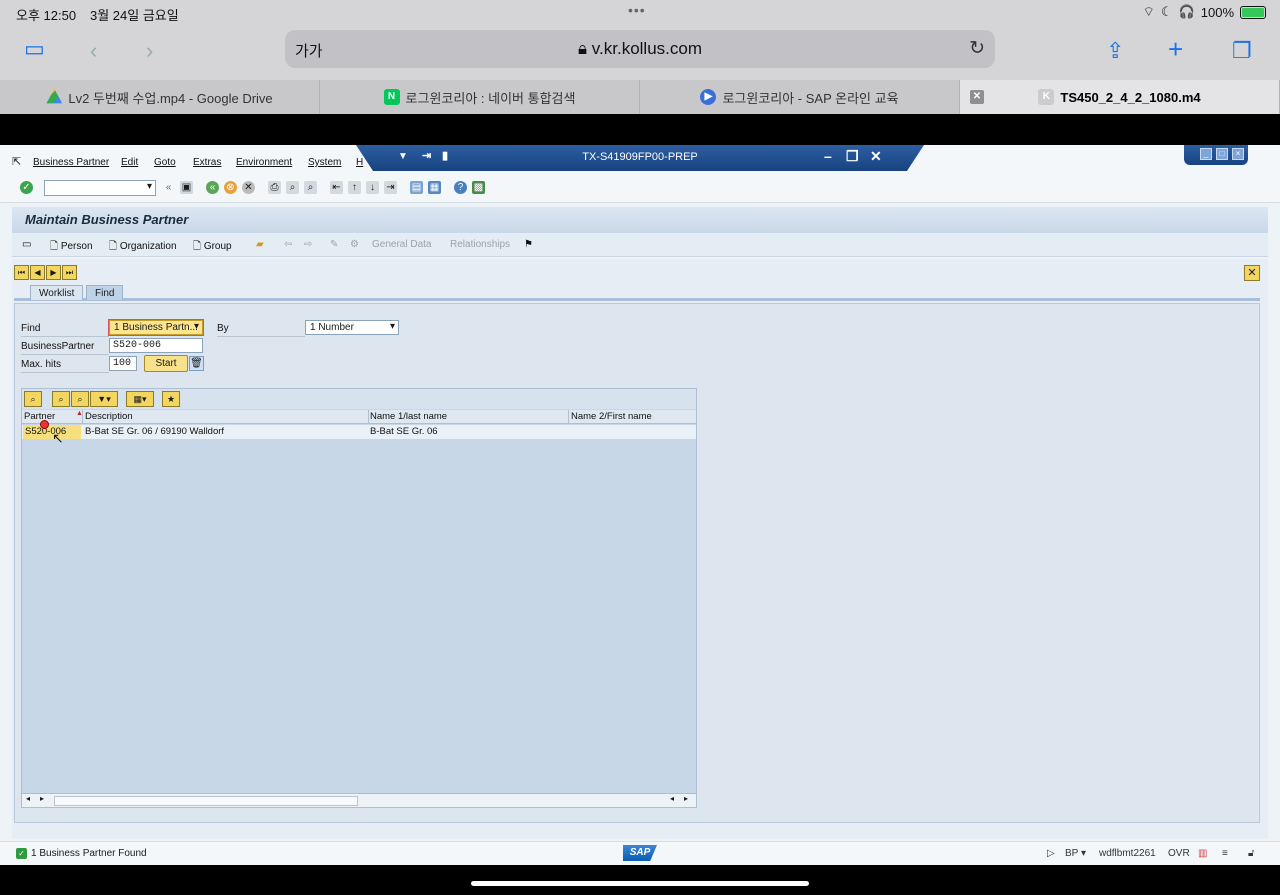 The height and width of the screenshot is (895, 1280). I want to click on document-icon: 🗋, so click(198, 246).